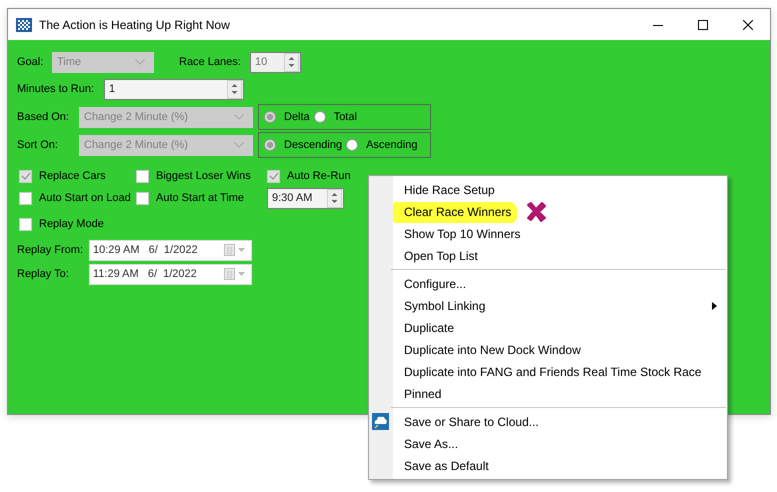 This screenshot has height=492, width=777. What do you see at coordinates (441, 256) in the screenshot?
I see `menu-item: Open Top List` at bounding box center [441, 256].